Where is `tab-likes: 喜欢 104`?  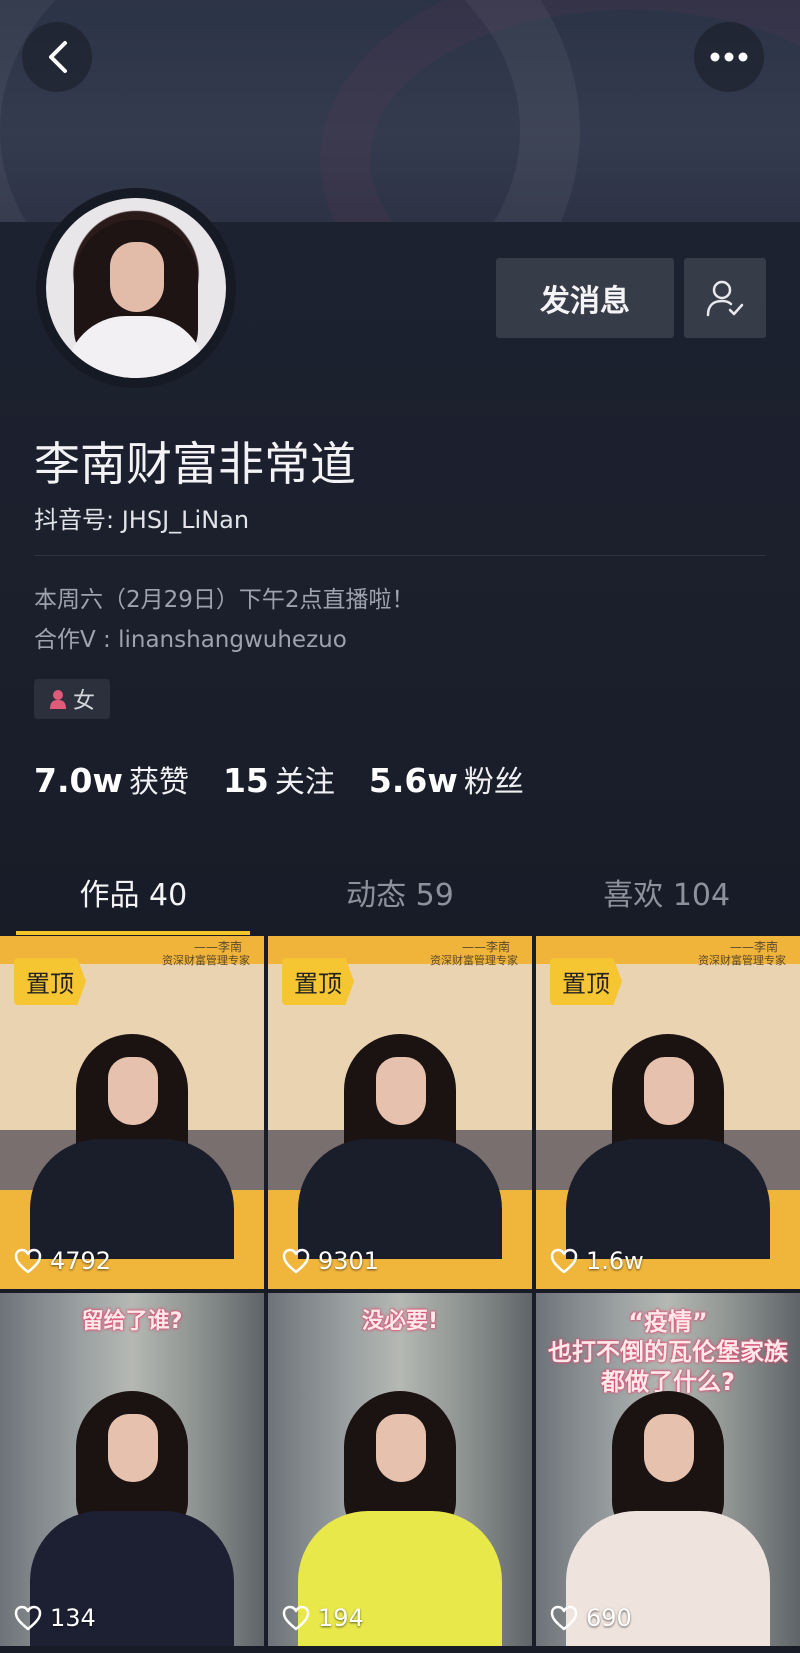
tab-likes: 喜欢 104 is located at coordinates (666, 901).